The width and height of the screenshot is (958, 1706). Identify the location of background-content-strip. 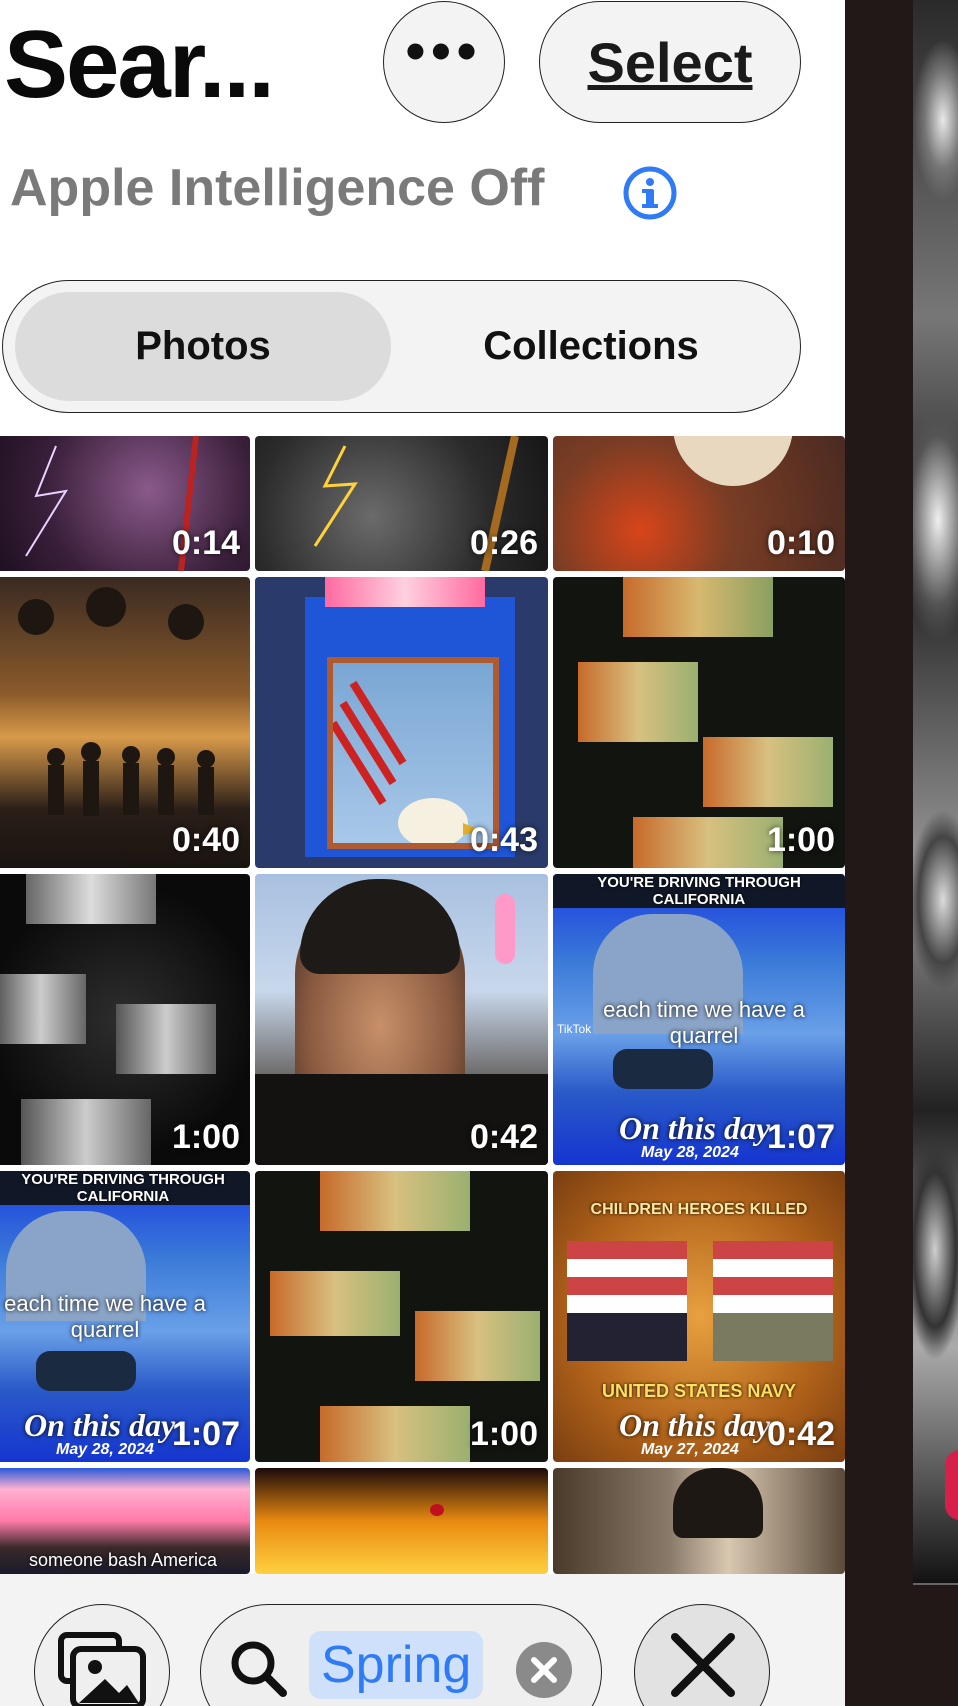
(901, 853).